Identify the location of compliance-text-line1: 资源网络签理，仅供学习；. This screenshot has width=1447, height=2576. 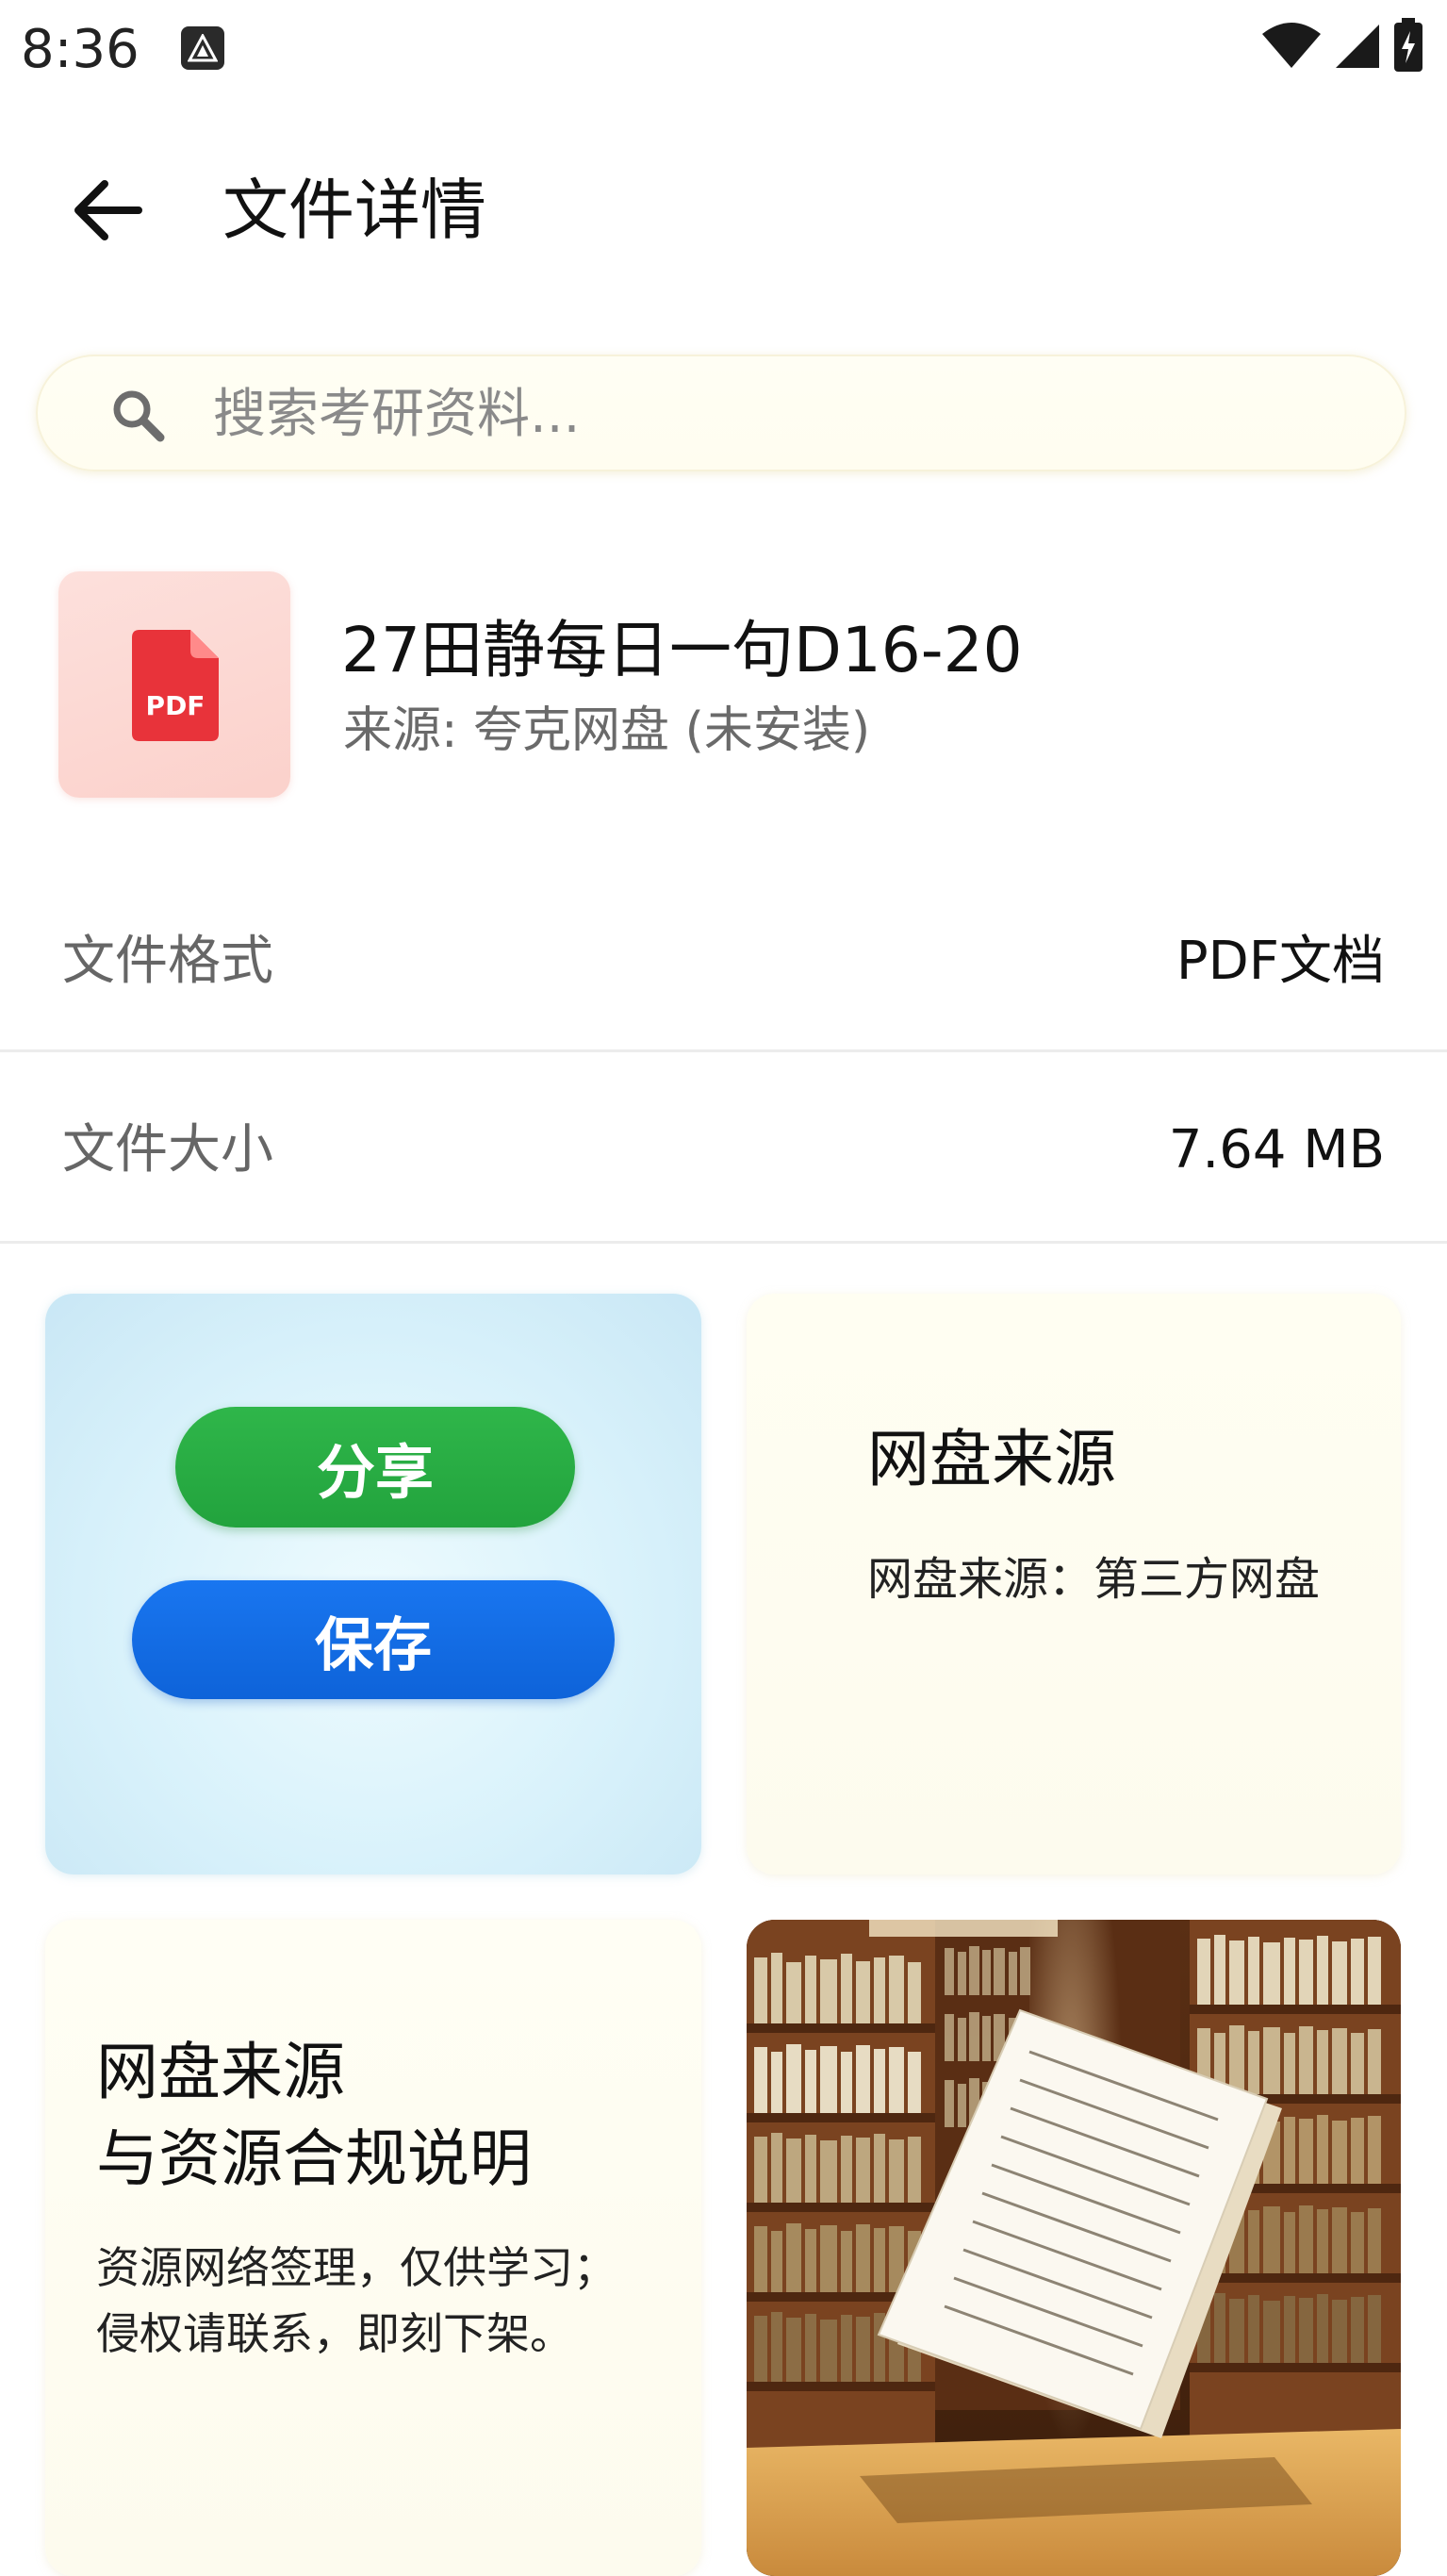
(356, 2267).